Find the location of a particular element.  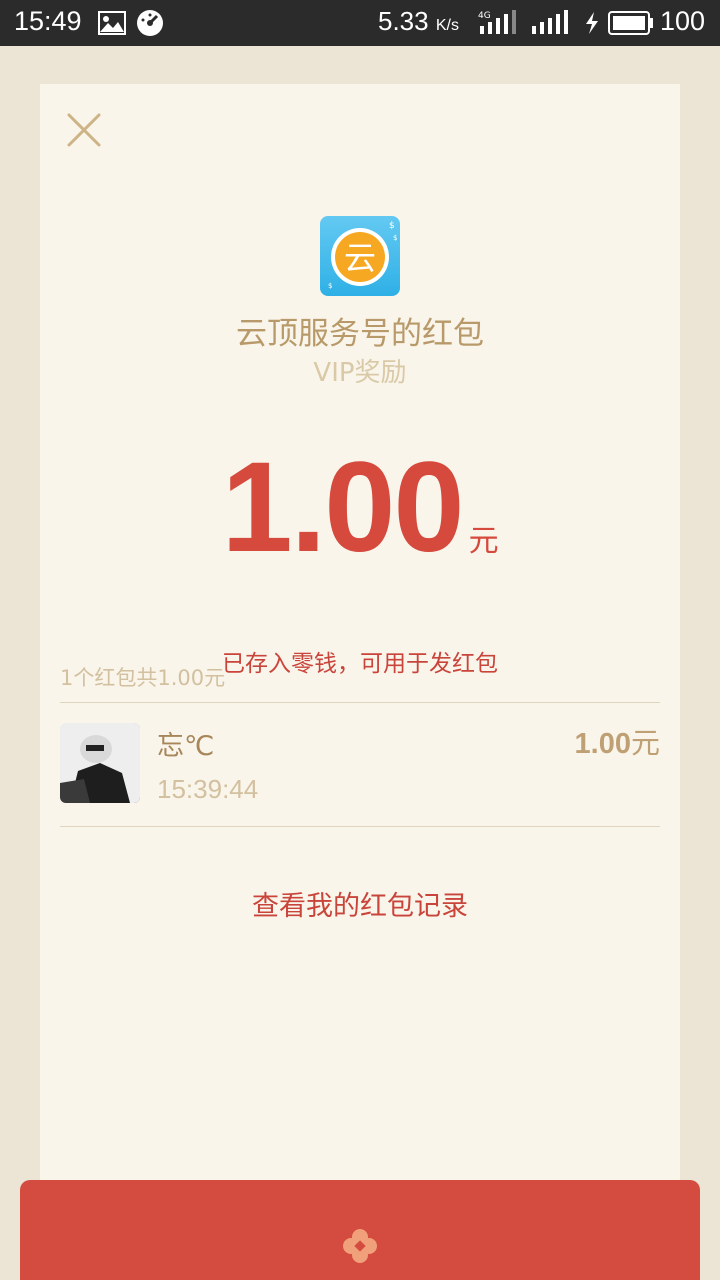

status-time: 15:49 is located at coordinates (48, 21).